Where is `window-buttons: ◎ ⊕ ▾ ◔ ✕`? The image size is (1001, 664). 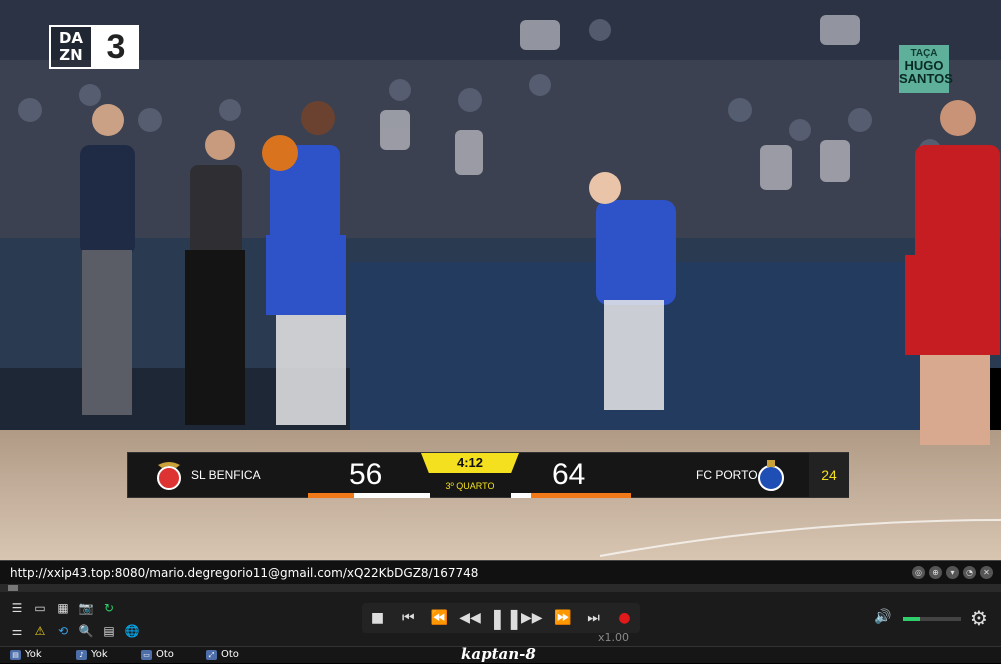 window-buttons: ◎ ⊕ ▾ ◔ ✕ is located at coordinates (952, 572).